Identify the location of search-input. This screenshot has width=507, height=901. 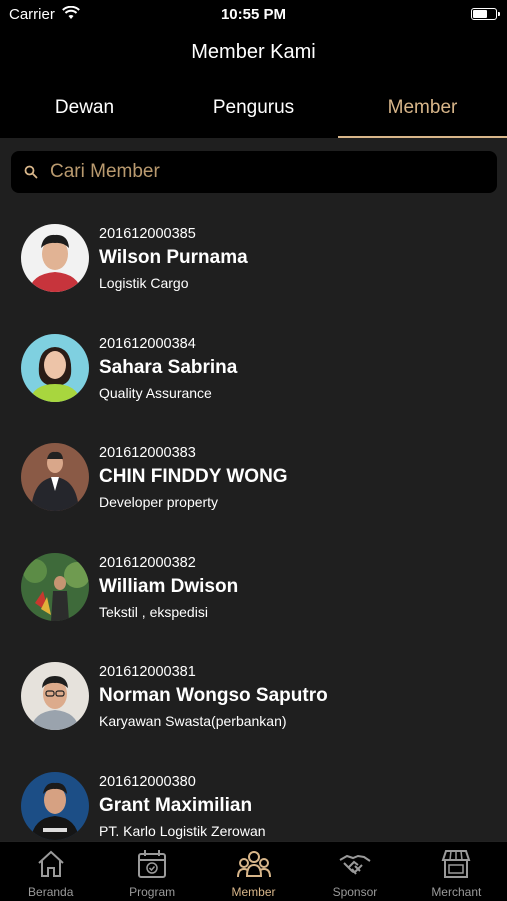
(250, 172).